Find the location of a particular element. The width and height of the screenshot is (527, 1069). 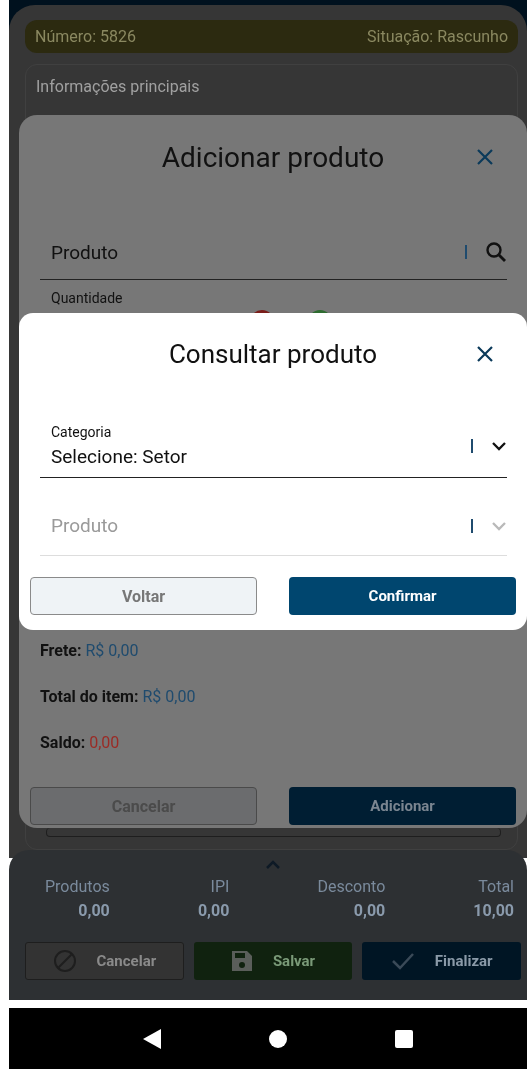

save-button: Salvar is located at coordinates (273, 961).